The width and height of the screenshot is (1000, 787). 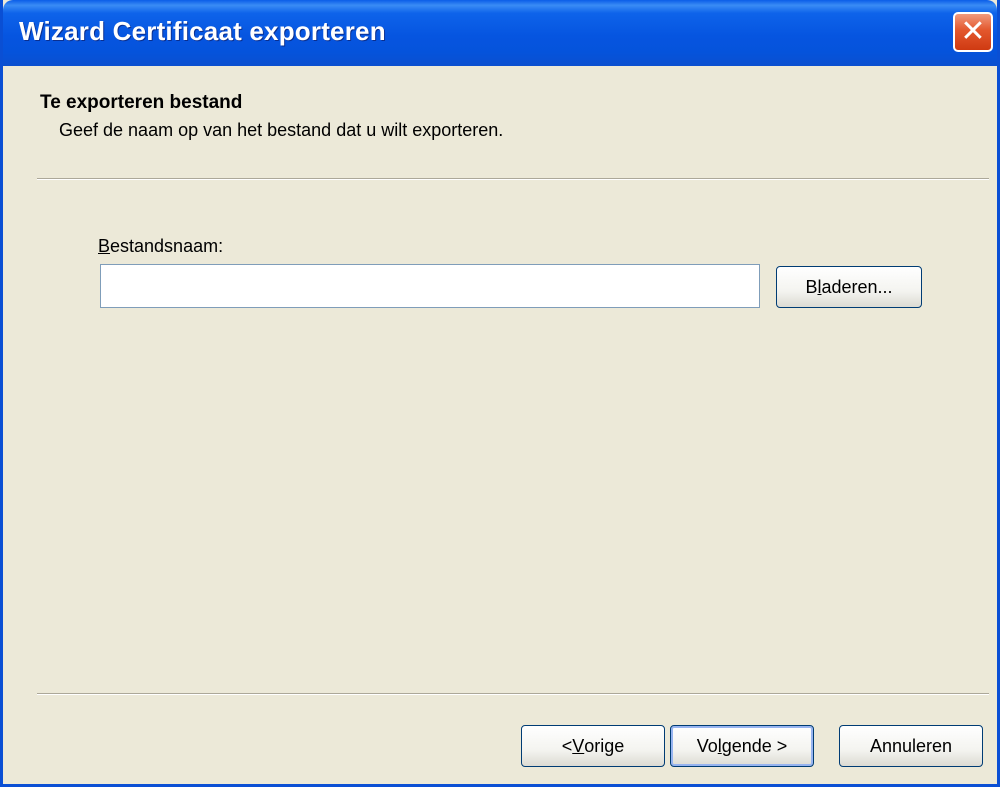 What do you see at coordinates (578, 745) in the screenshot?
I see `back-label-accelerator: V` at bounding box center [578, 745].